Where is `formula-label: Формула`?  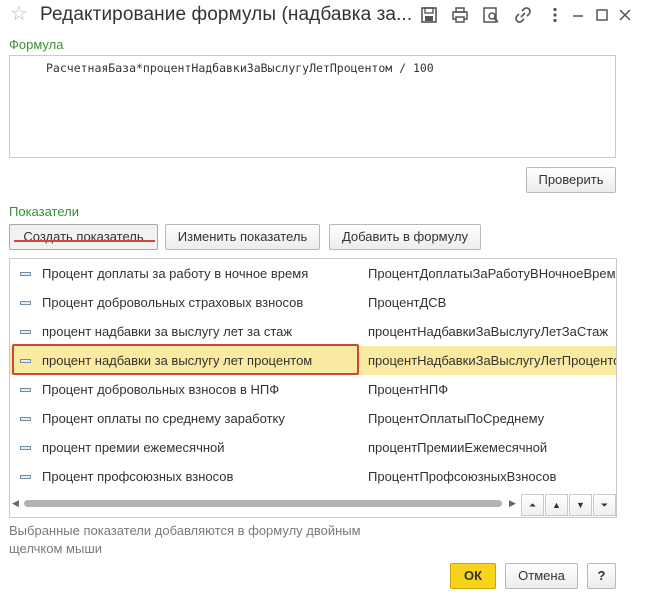 formula-label: Формула is located at coordinates (36, 44).